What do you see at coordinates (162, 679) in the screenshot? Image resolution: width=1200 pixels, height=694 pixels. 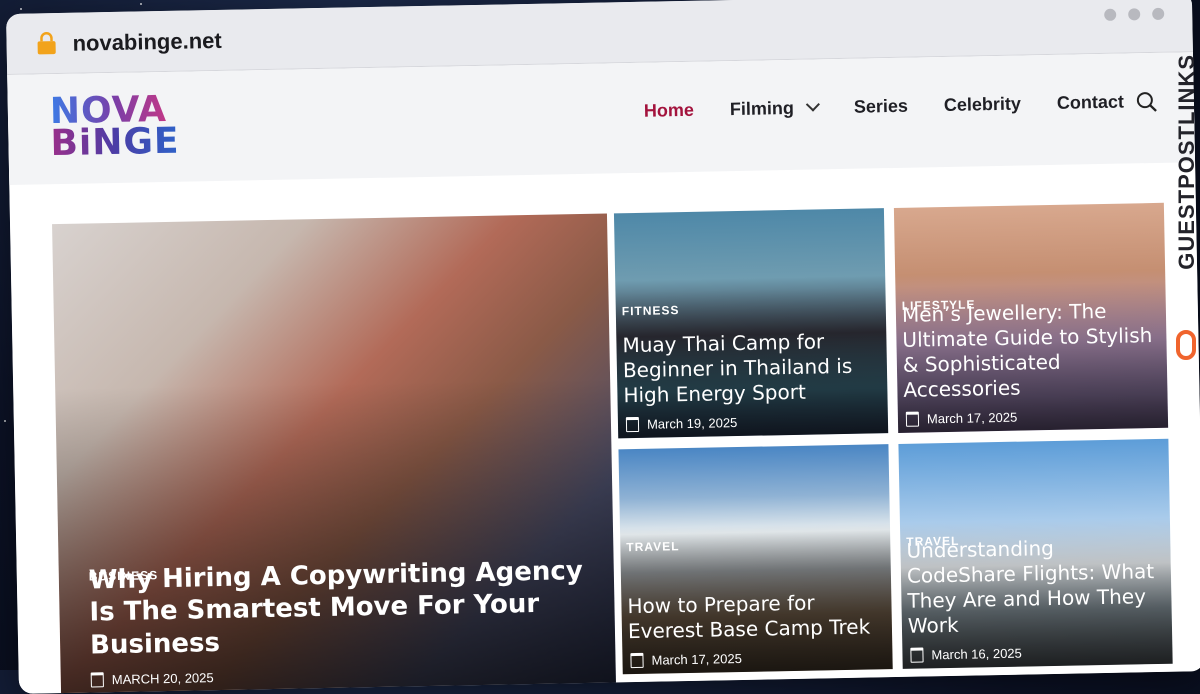 I see `post-date-text: MARCH 20, 2025` at bounding box center [162, 679].